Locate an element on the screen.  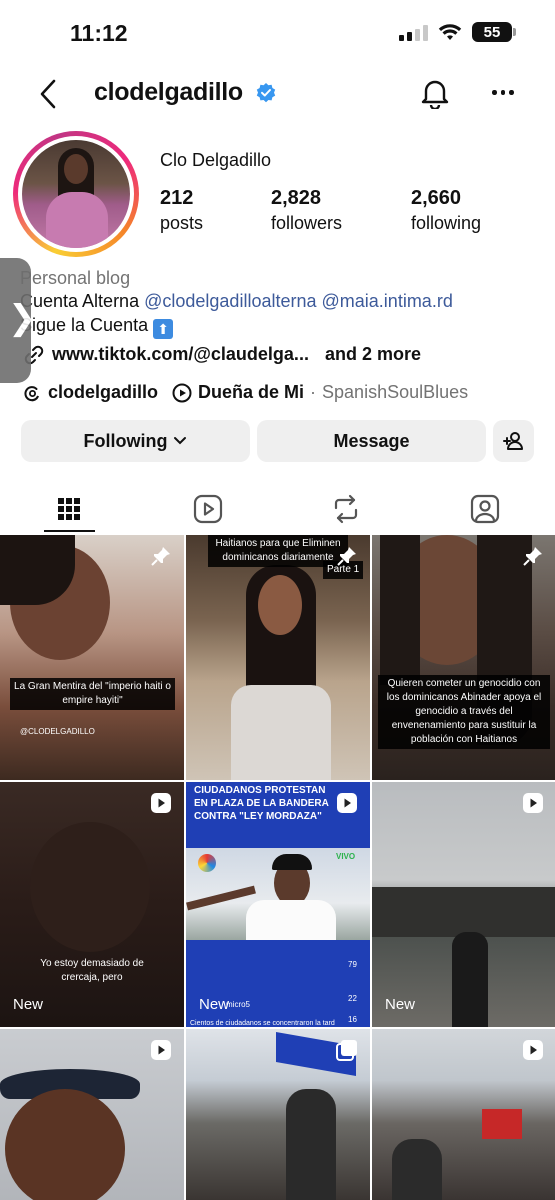
story-ring is located at coordinates (76, 194).